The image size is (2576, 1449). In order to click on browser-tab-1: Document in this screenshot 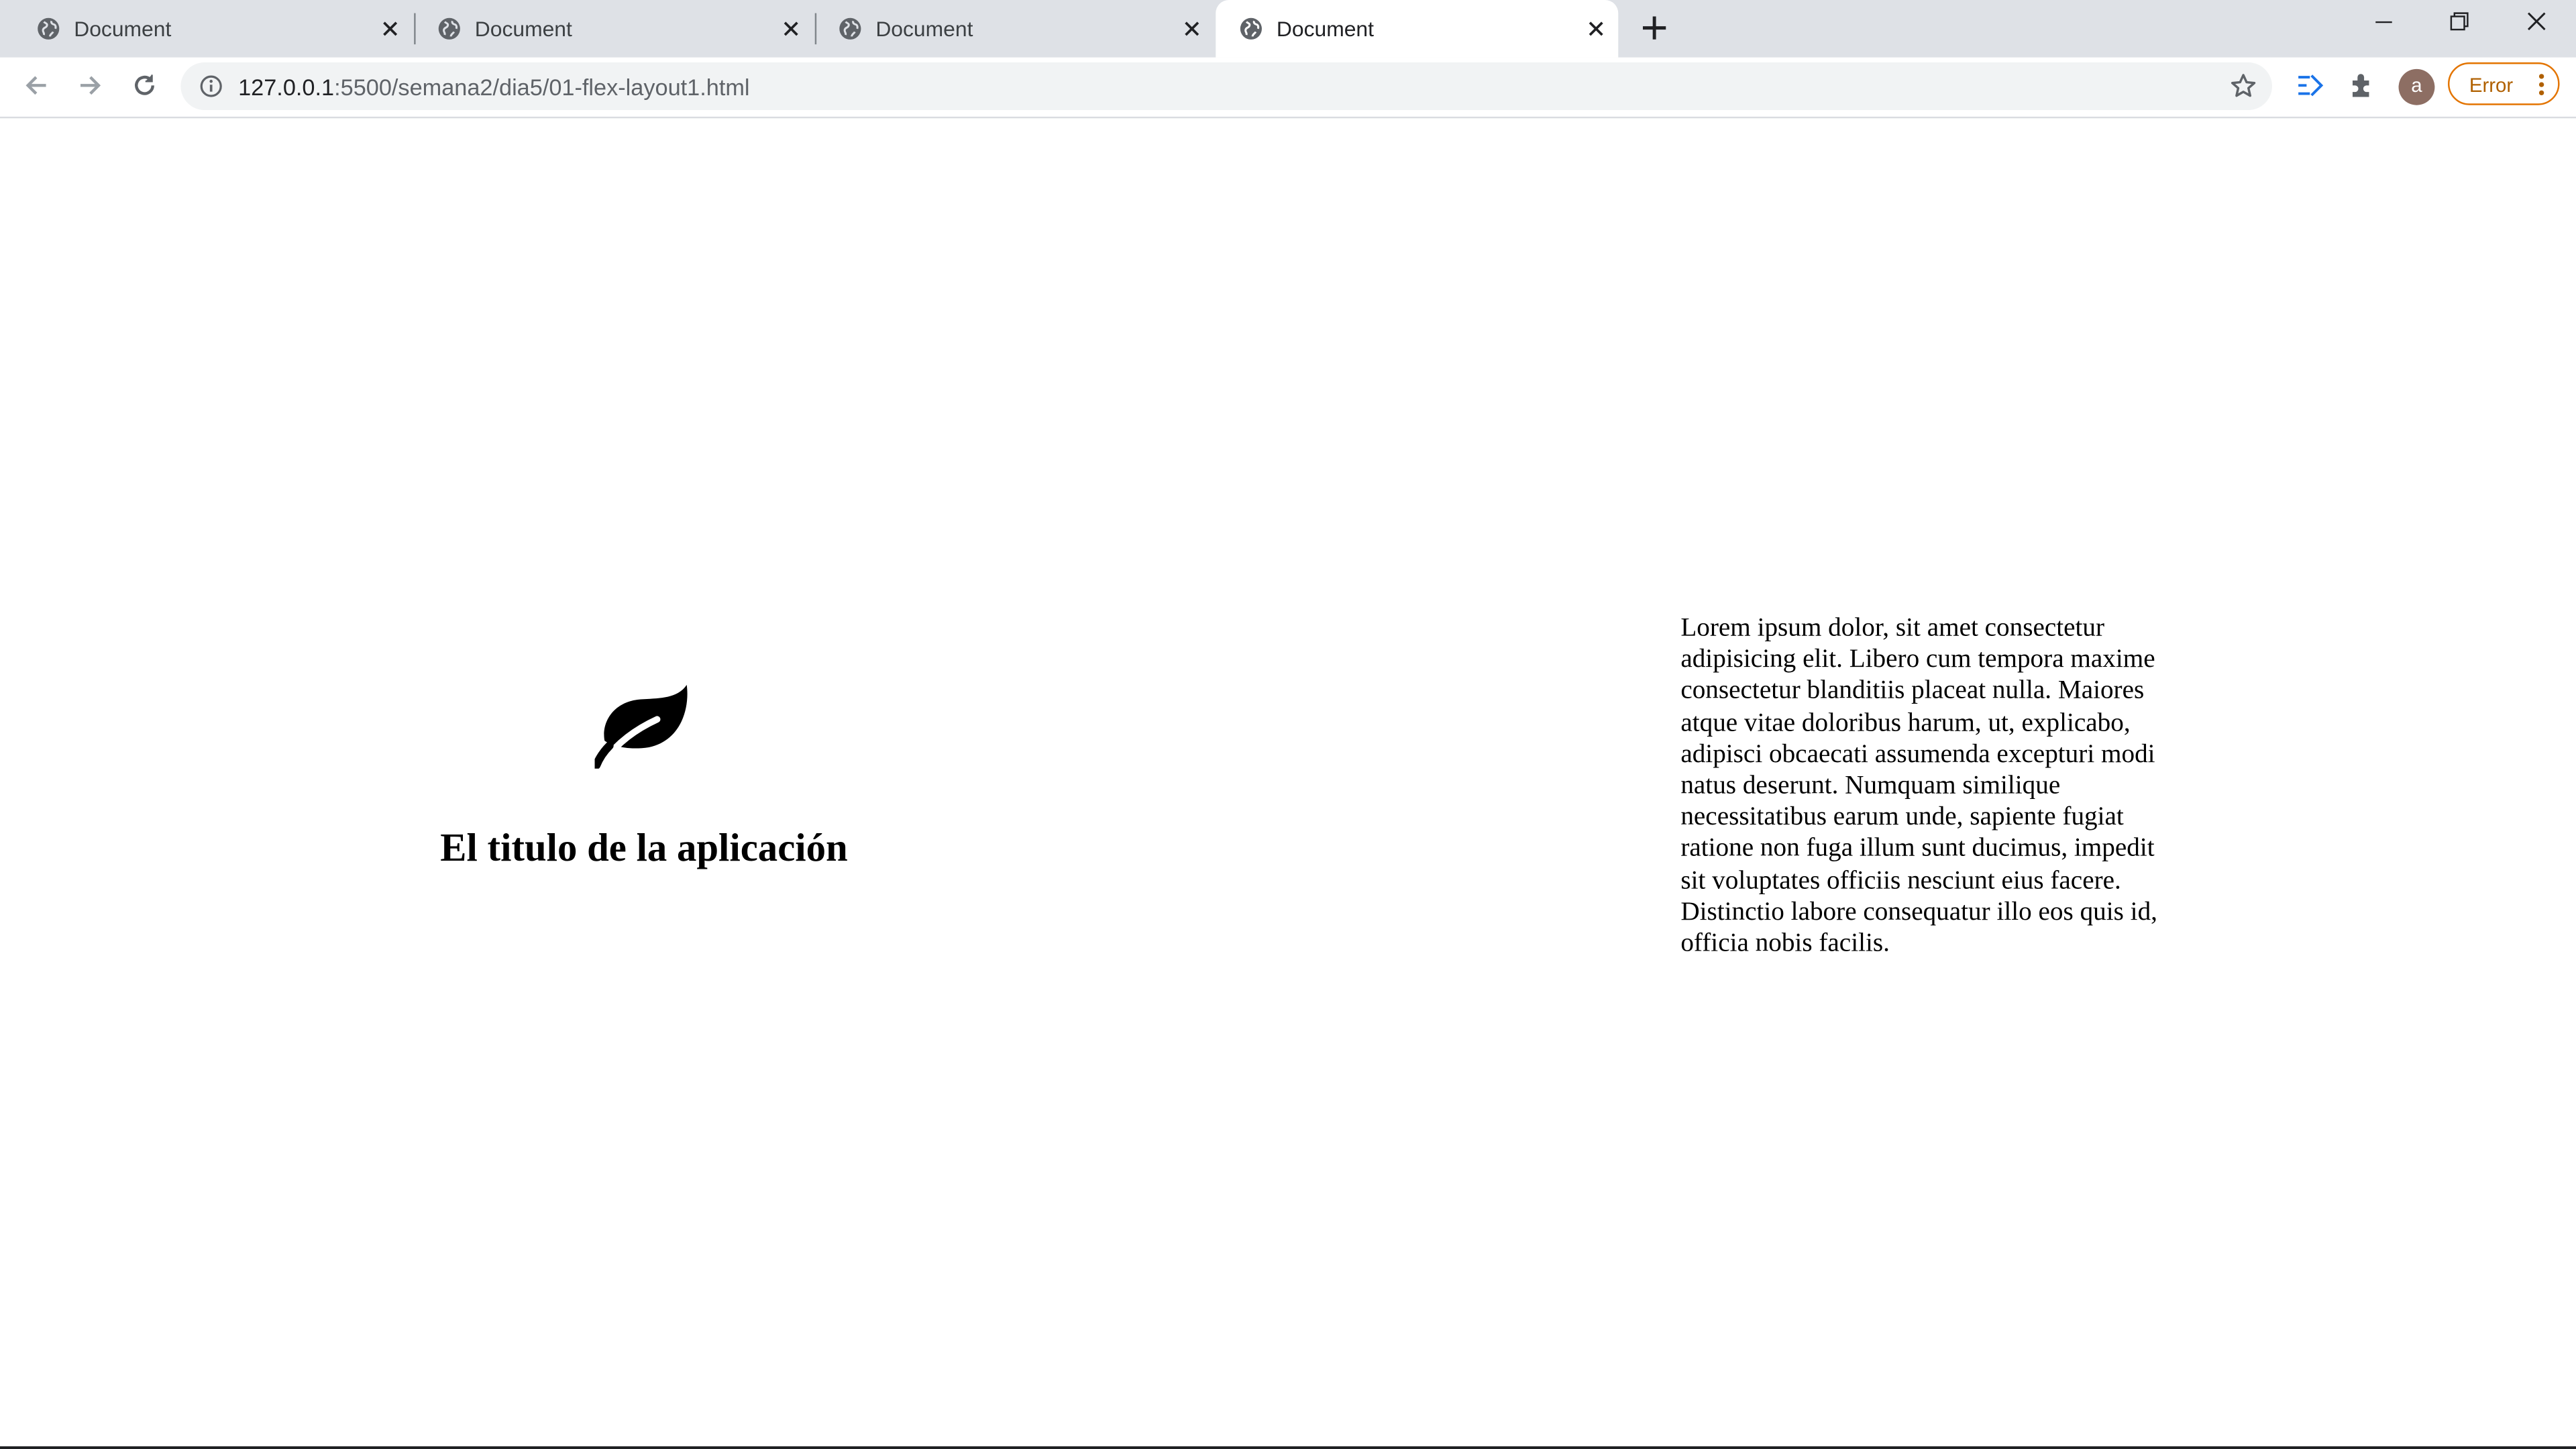, I will do `click(213, 29)`.